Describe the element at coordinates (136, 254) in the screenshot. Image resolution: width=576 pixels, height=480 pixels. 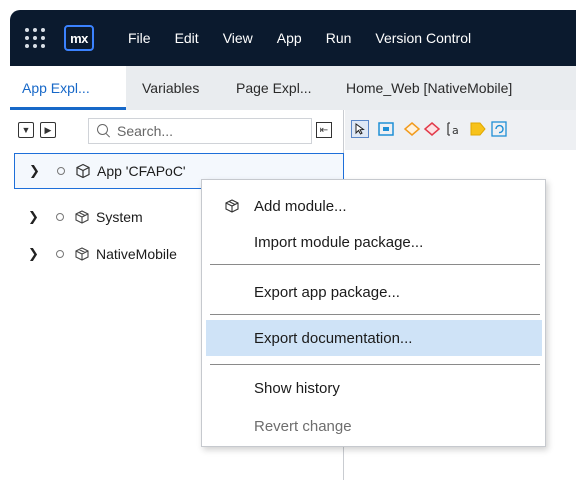
I see `tree-item-label: NativeMobile` at that location.